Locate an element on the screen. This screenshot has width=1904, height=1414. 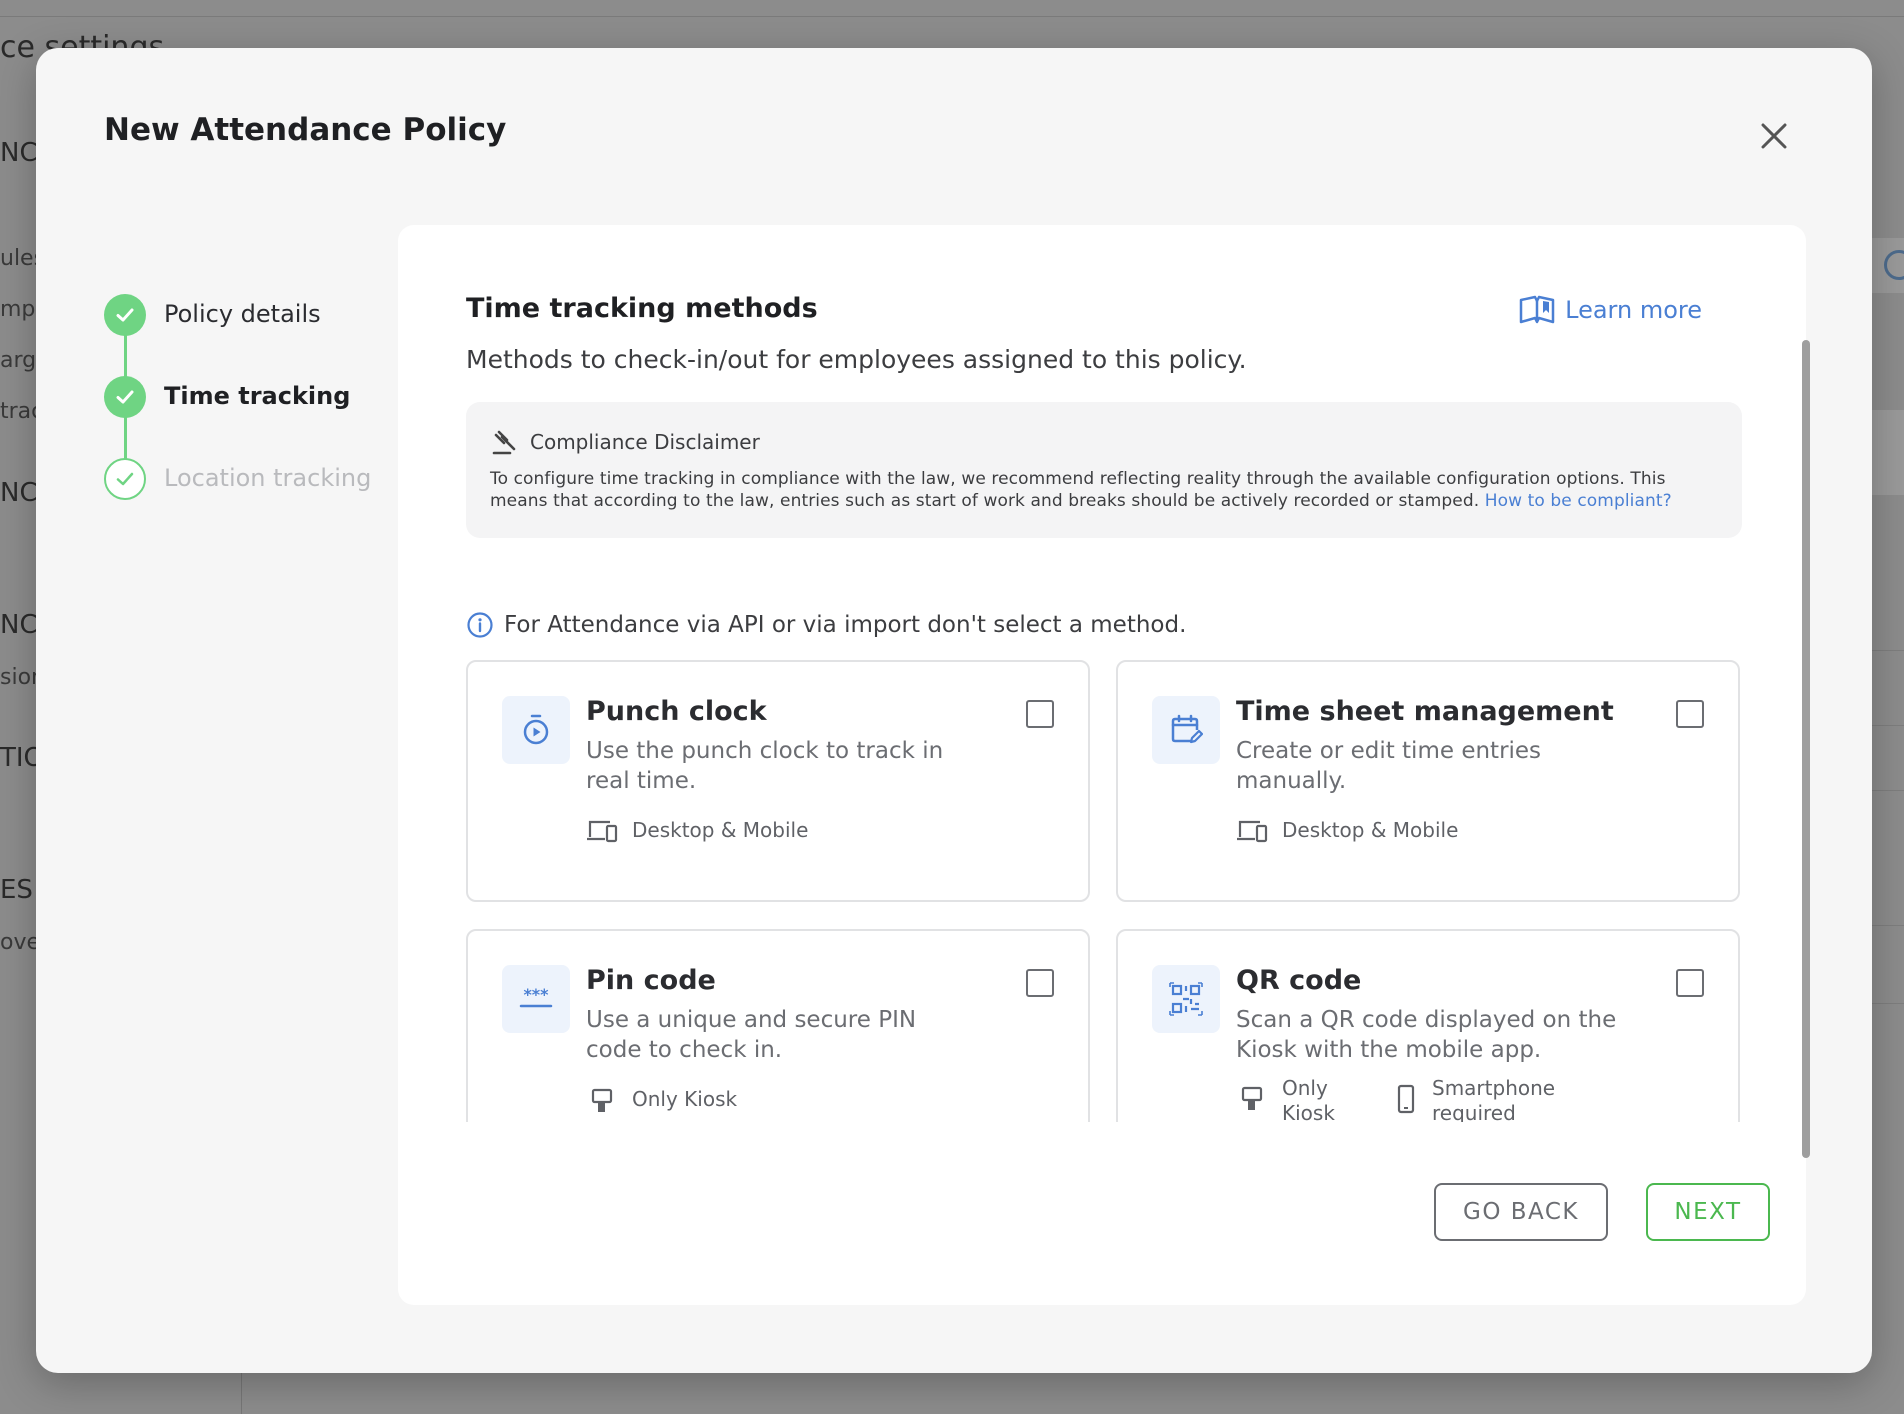
section-title: Time tracking methods is located at coordinates (642, 308).